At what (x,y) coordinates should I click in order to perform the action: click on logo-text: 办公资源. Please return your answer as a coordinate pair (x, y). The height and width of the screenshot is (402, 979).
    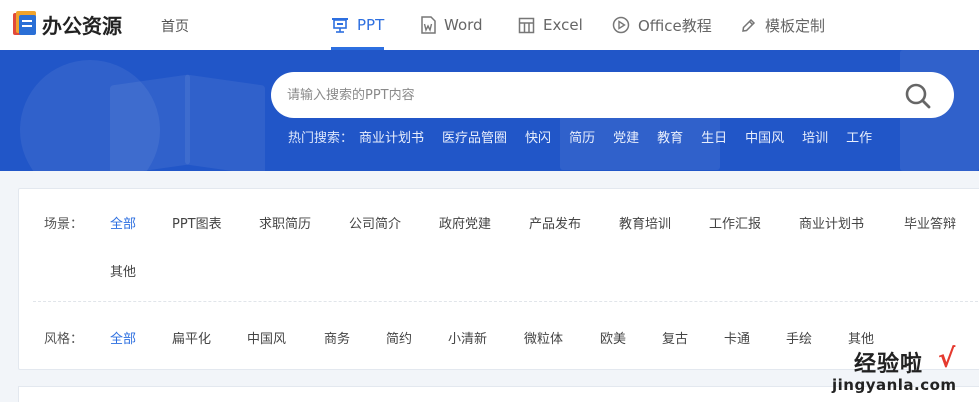
    Looking at the image, I should click on (82, 25).